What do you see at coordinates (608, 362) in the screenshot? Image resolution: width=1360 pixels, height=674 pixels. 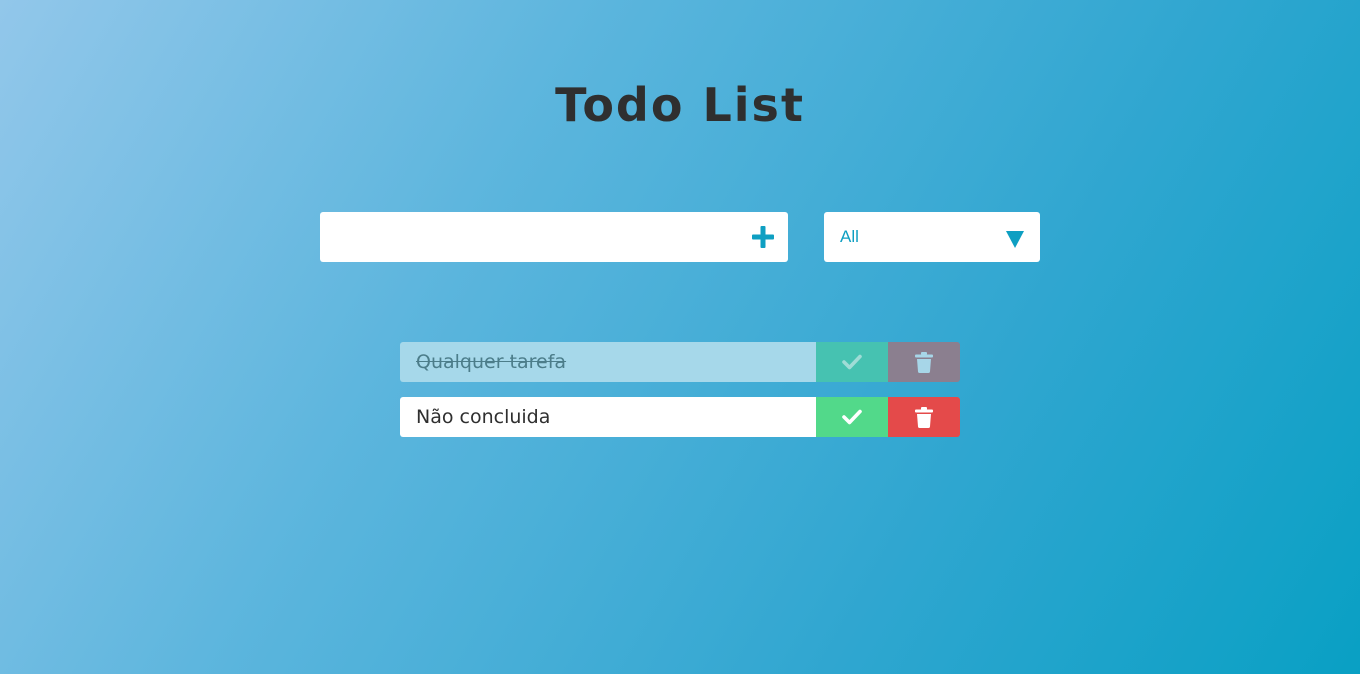 I see `todo-text: Qualquer tarefa` at bounding box center [608, 362].